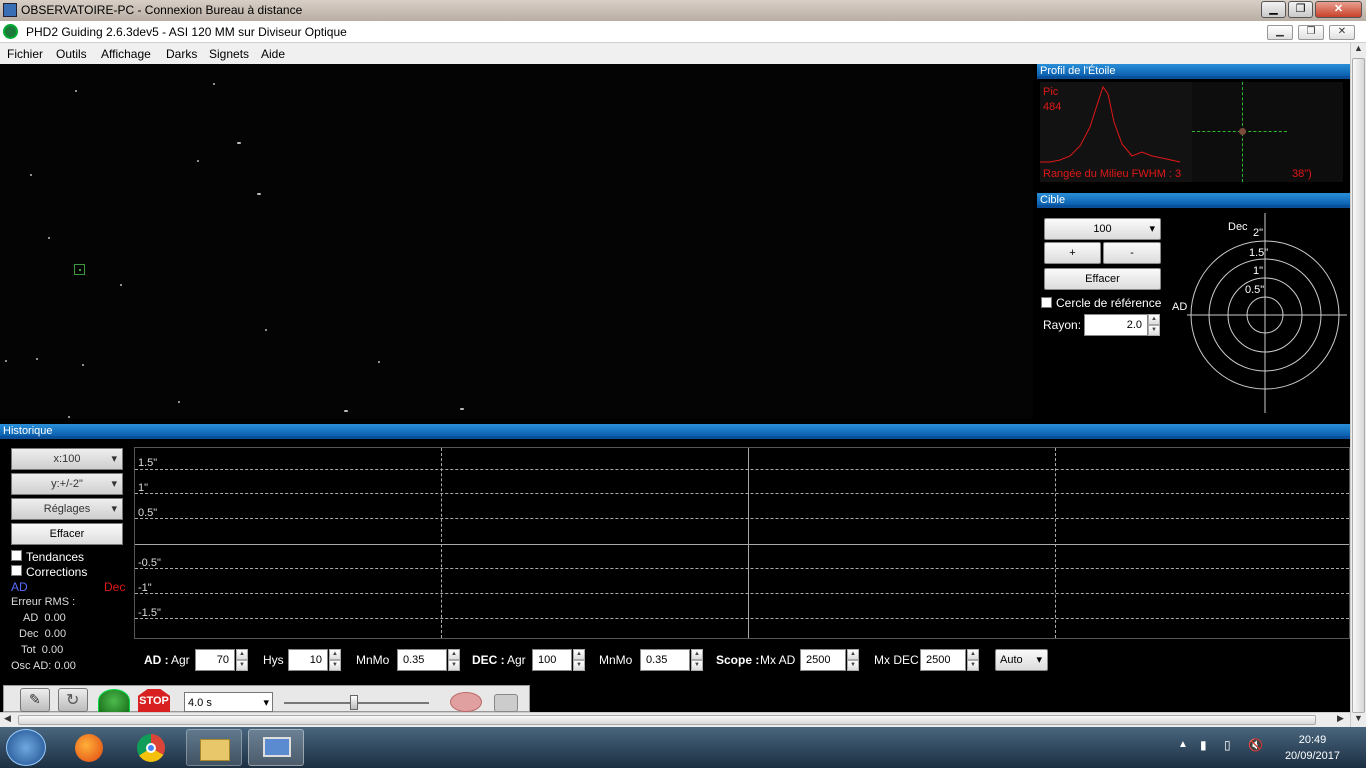 The image size is (1366, 768). I want to click on dec-aggr-spin-down: ▼, so click(579, 665).